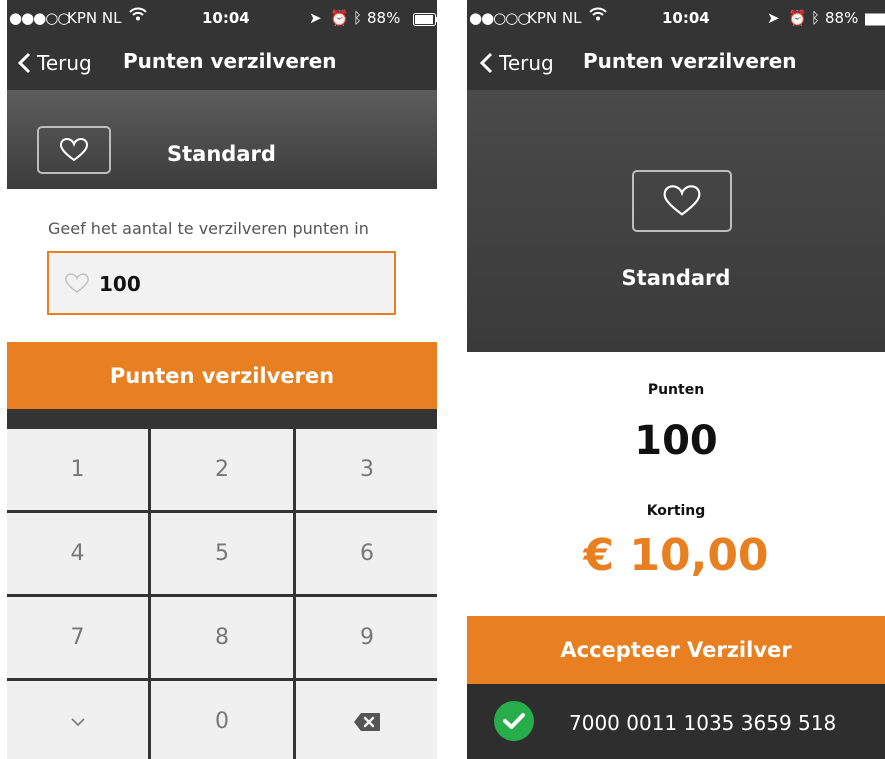 This screenshot has height=759, width=885. I want to click on keypad-key: 5, so click(222, 553).